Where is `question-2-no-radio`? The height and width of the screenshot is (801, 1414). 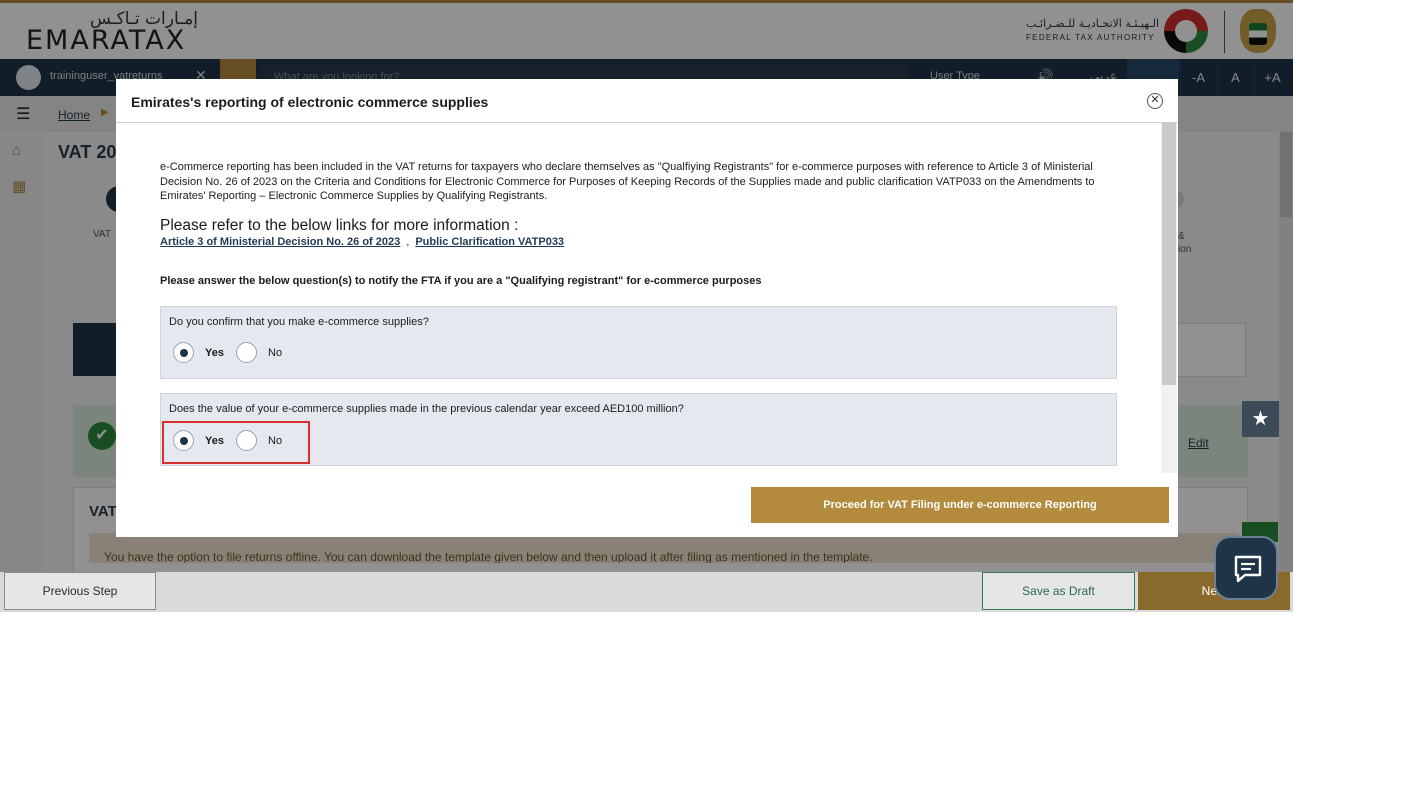 question-2-no-radio is located at coordinates (246, 440).